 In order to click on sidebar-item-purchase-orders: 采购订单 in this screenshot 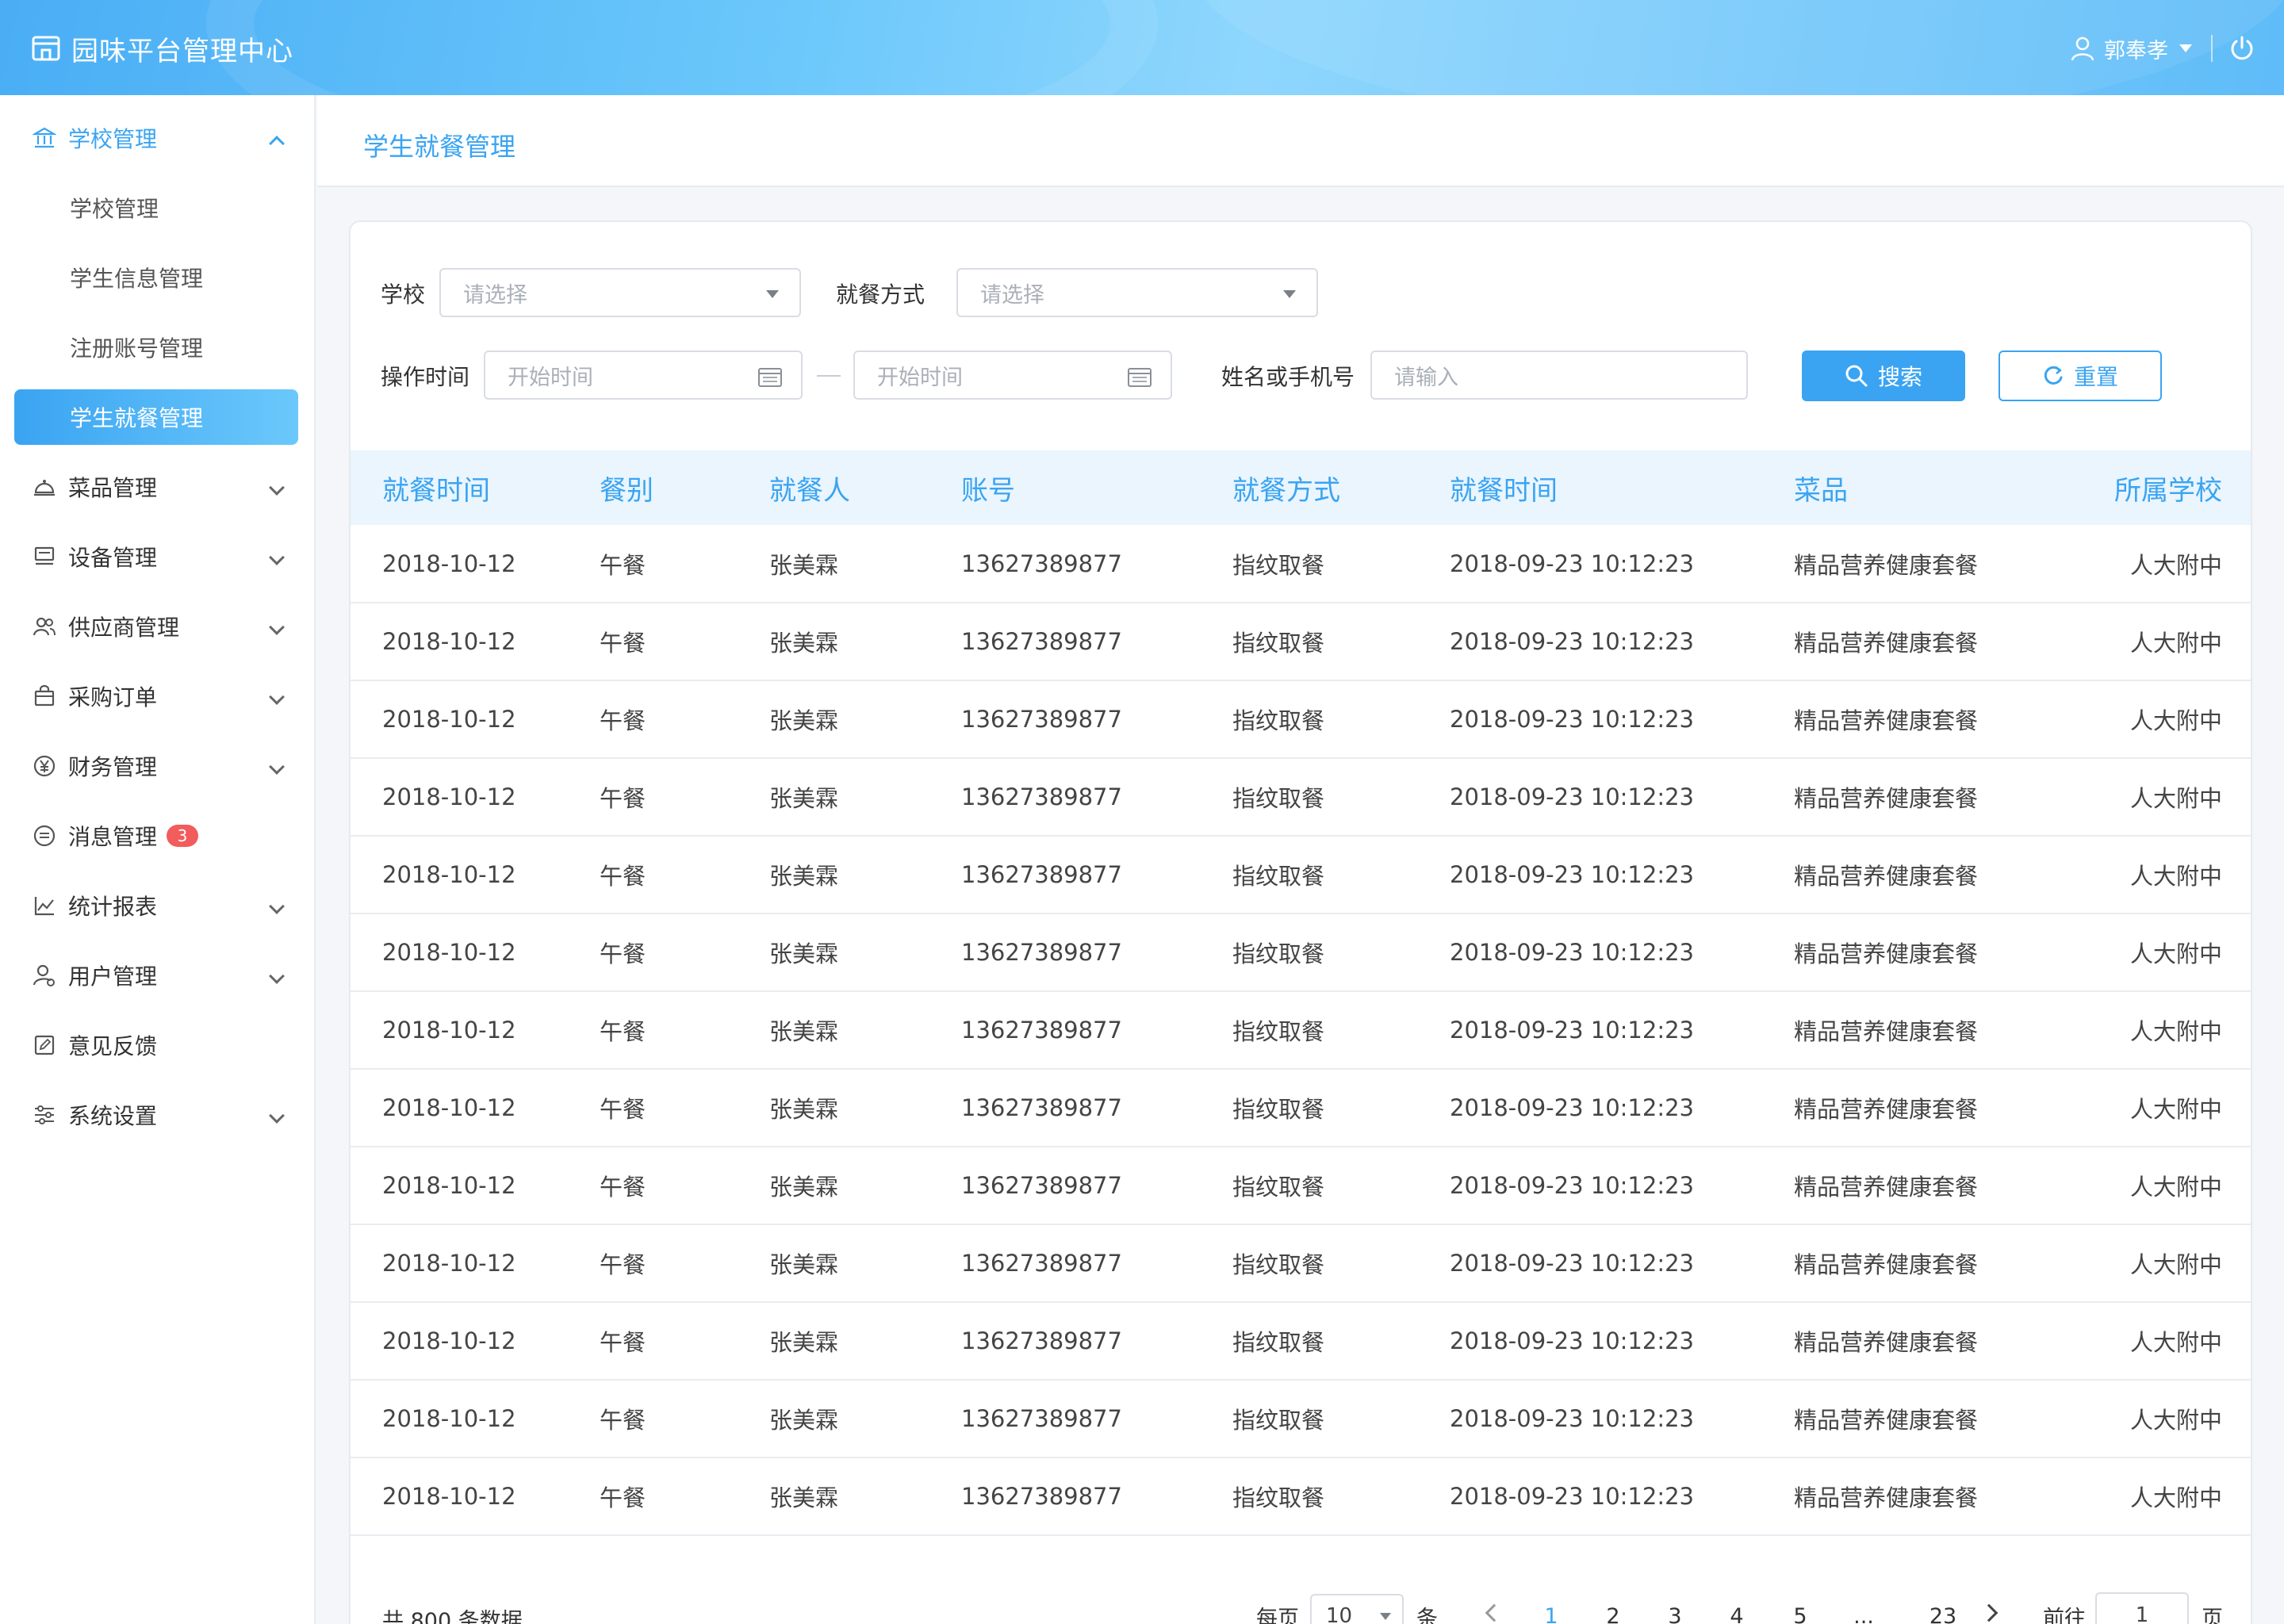, I will do `click(157, 696)`.